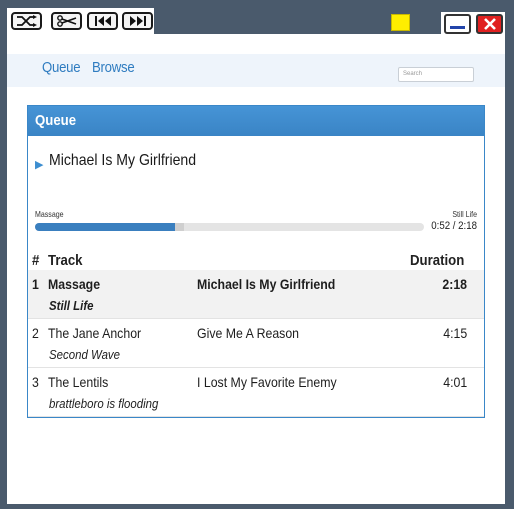 This screenshot has height=509, width=514. Describe the element at coordinates (71, 305) in the screenshot. I see `track-album: Still Life` at that location.